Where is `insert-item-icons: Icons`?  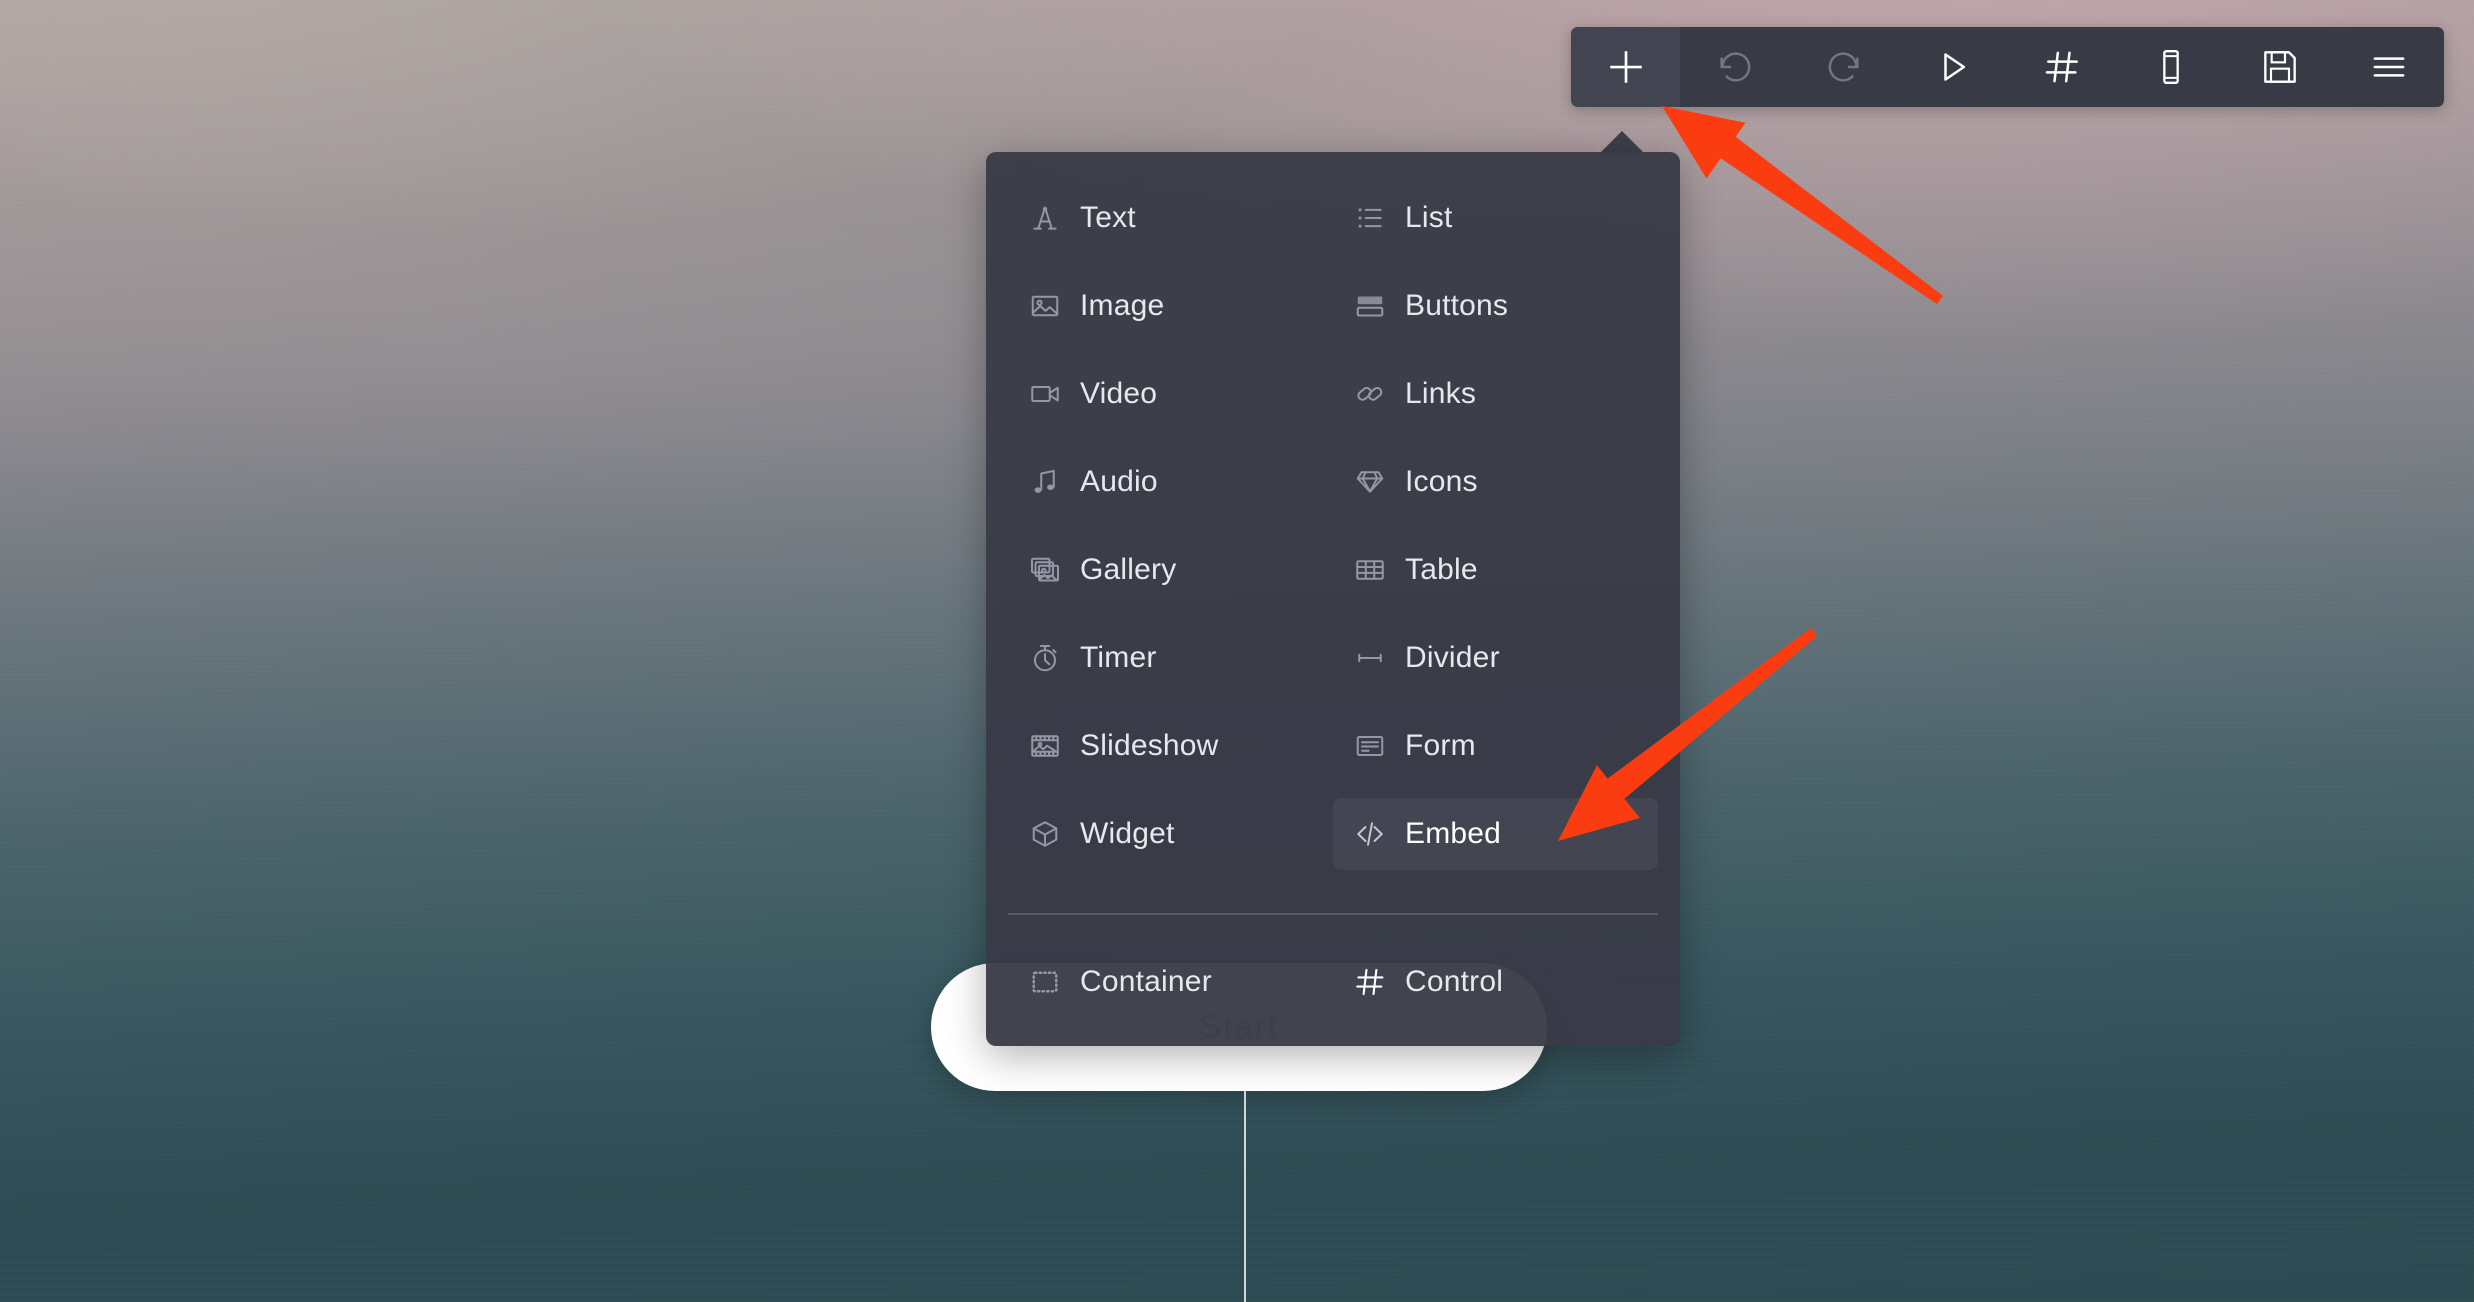
insert-item-icons: Icons is located at coordinates (1495, 482).